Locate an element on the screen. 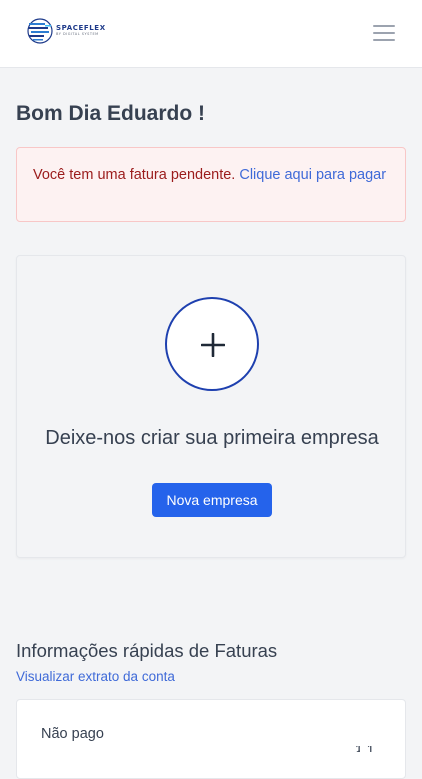  new-company-button: Nova empresa is located at coordinates (212, 500).